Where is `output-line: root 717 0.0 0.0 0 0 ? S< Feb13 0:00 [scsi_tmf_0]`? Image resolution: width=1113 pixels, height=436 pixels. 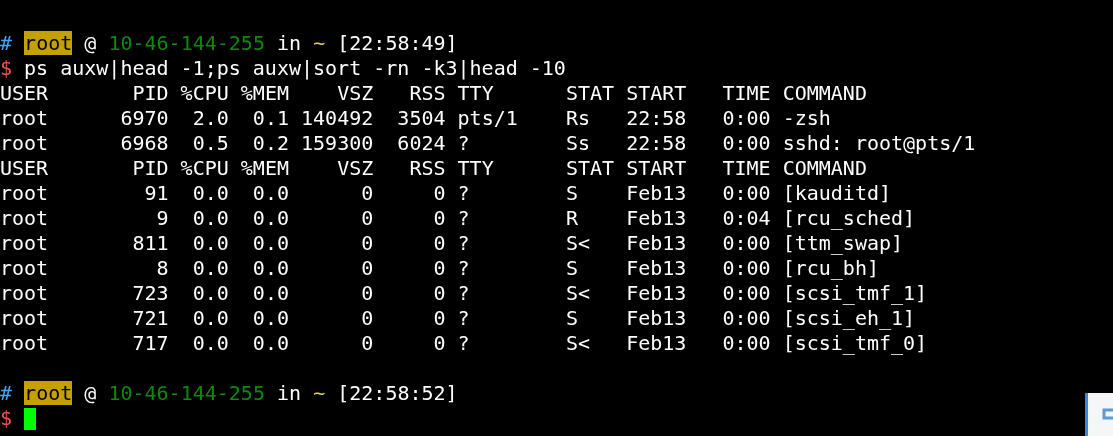
output-line: root 717 0.0 0.0 0 0 ? S< Feb13 0:00 [scsi_tmf_0] is located at coordinates (464, 343).